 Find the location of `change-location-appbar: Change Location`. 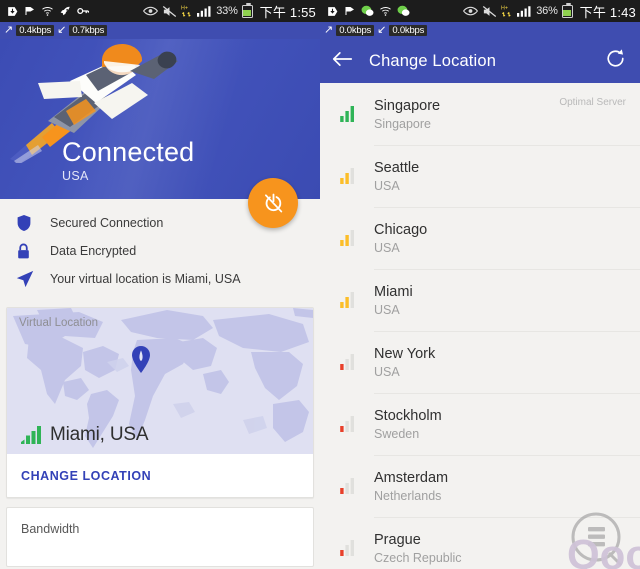

change-location-appbar: Change Location is located at coordinates (480, 61).